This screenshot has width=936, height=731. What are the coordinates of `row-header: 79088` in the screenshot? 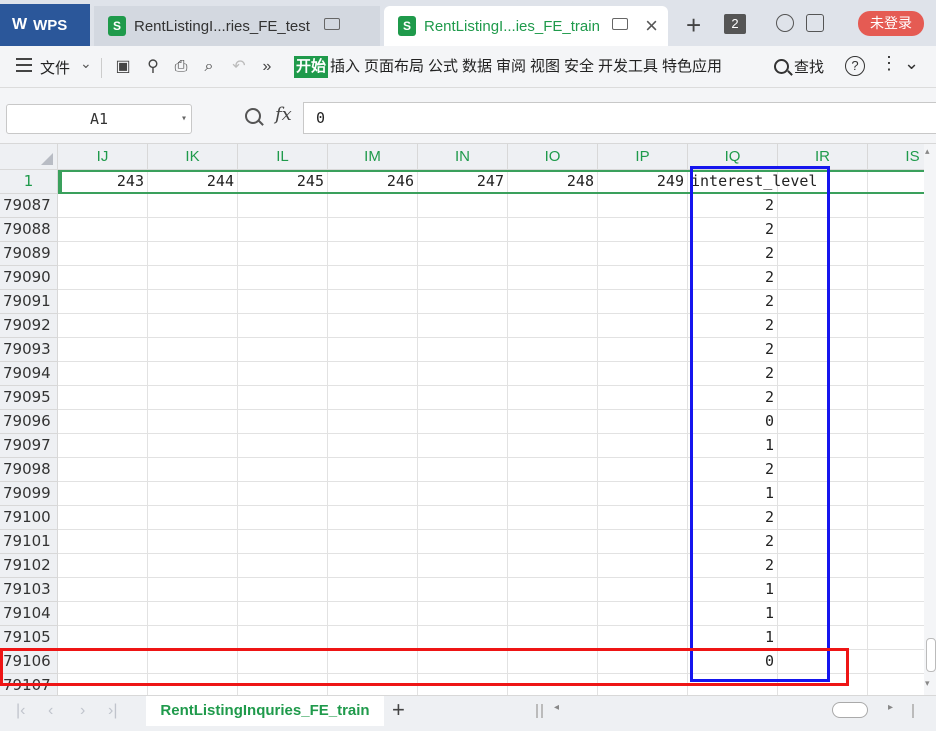 It's located at (29, 230).